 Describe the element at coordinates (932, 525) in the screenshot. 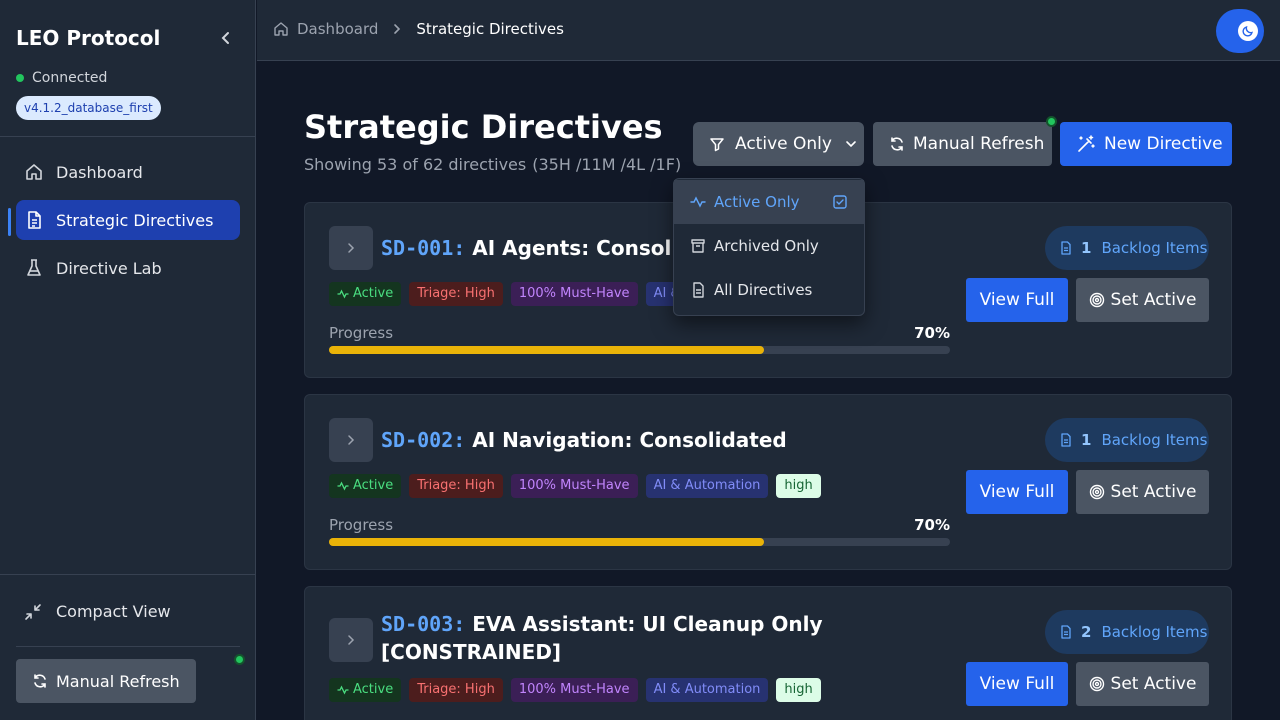

I see `progress-value: 70%` at that location.